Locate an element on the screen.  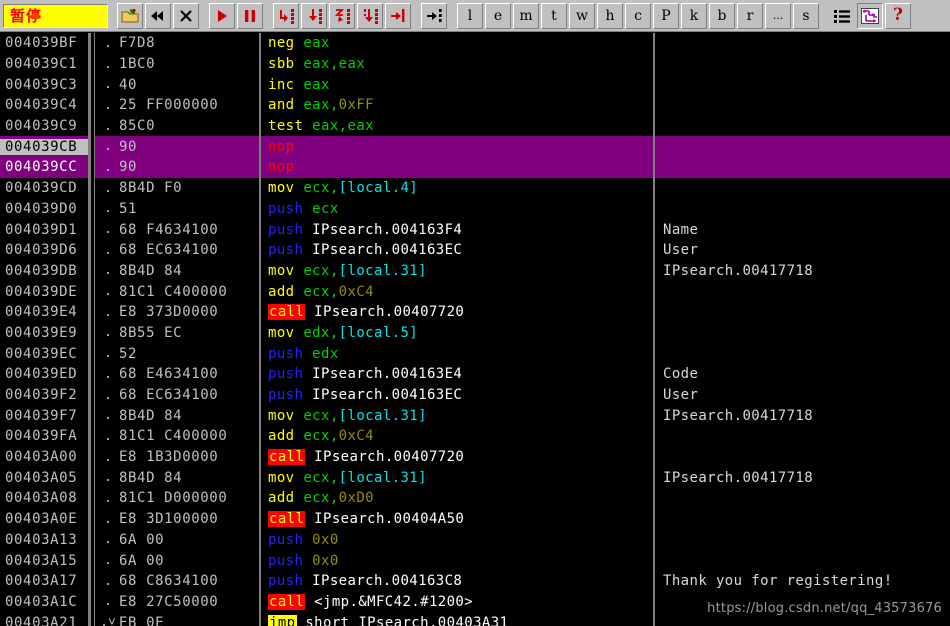
toolbar-letter-button-b: b is located at coordinates (722, 15).